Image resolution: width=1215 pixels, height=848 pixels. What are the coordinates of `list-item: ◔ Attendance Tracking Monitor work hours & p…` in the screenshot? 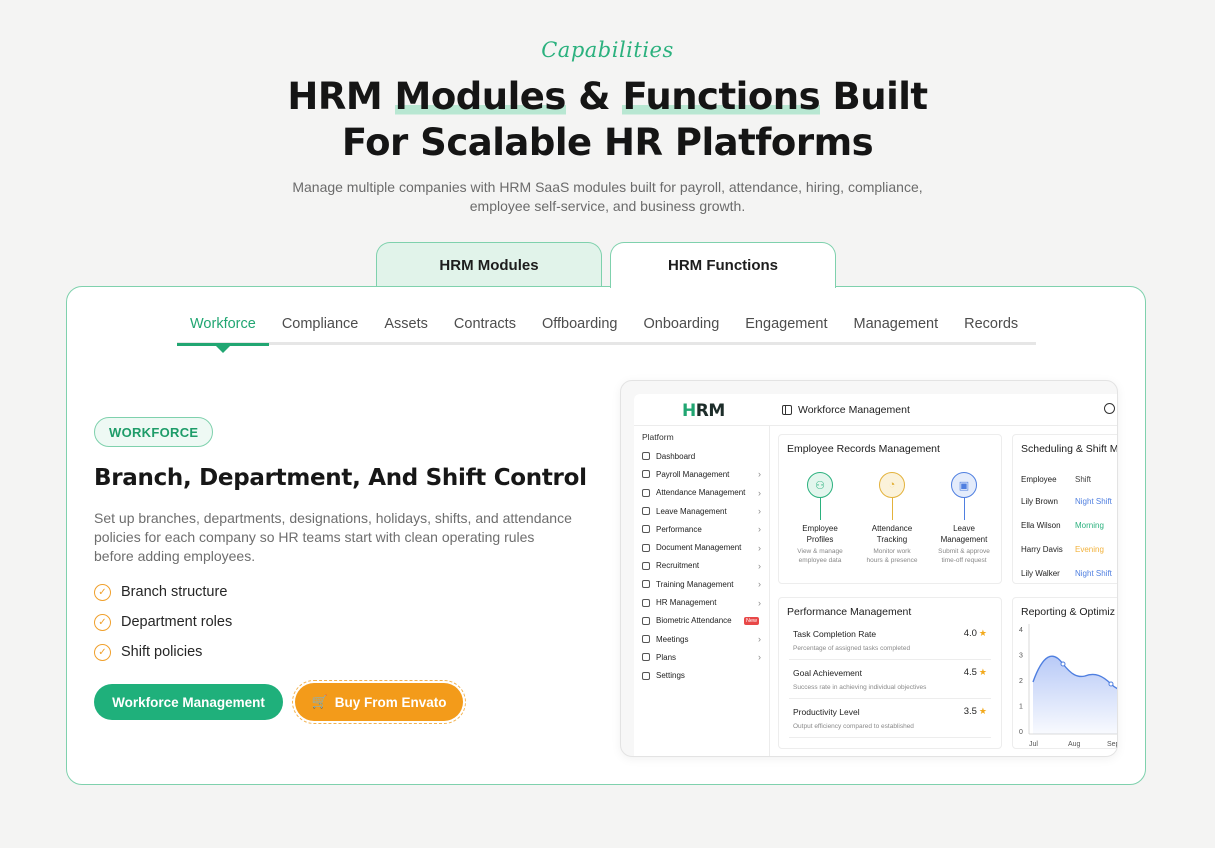 It's located at (892, 518).